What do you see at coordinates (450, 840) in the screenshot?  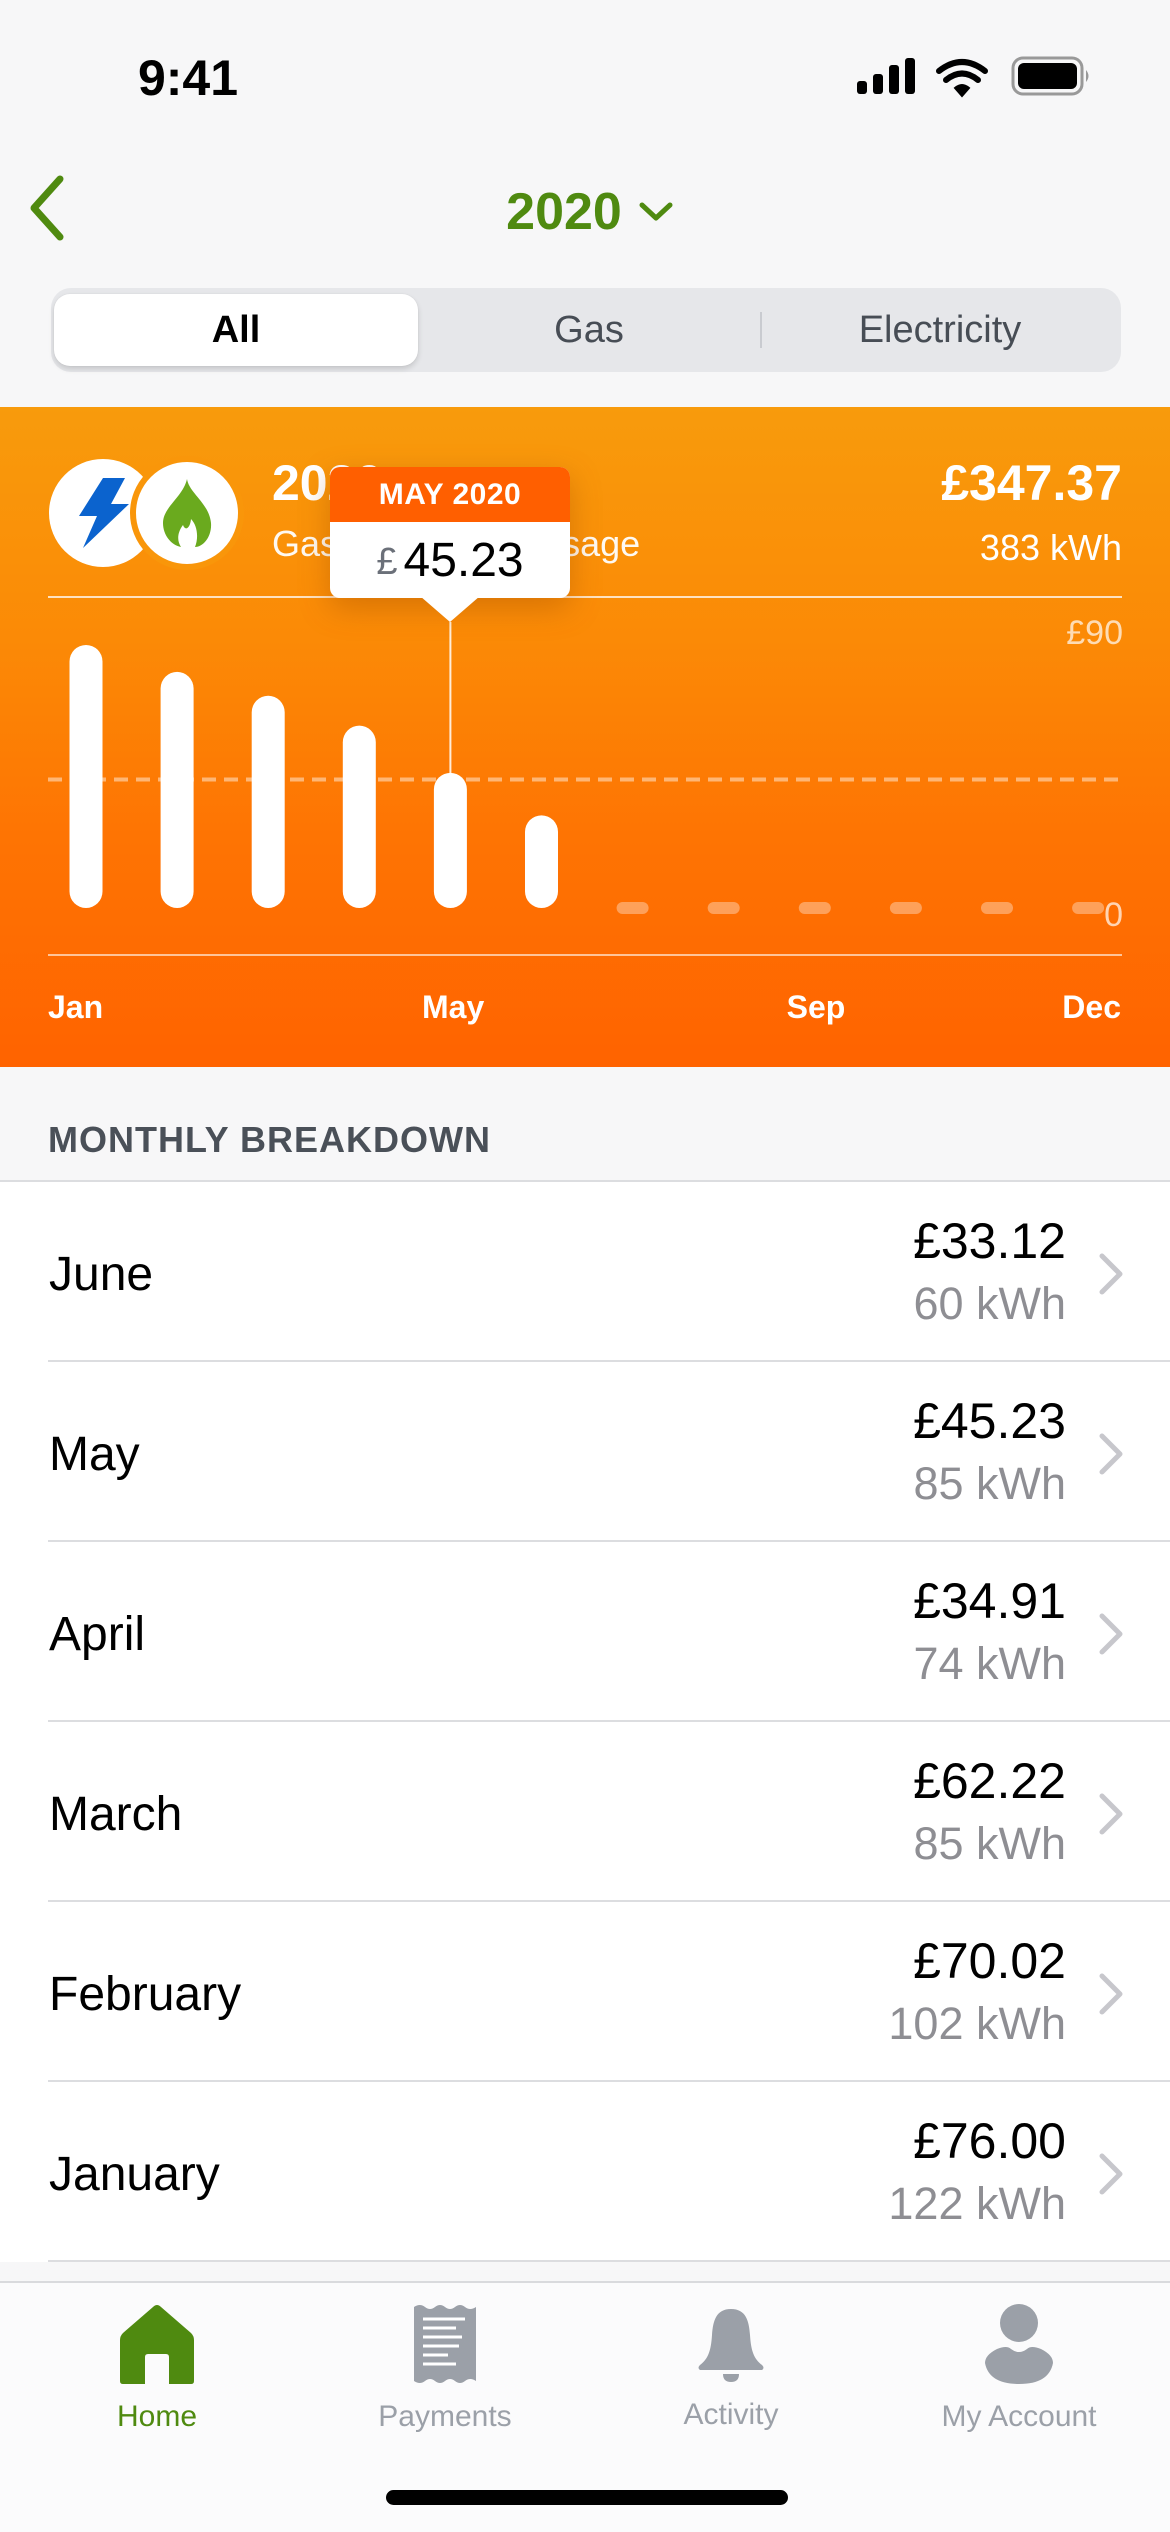 I see `chart-bar-may` at bounding box center [450, 840].